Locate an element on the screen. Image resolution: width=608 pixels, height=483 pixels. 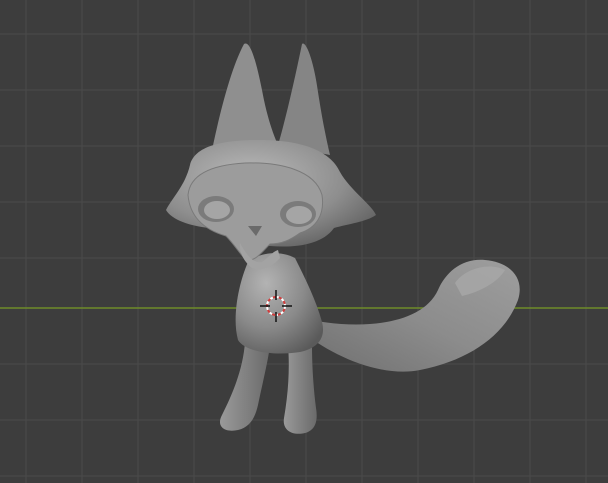
cat-ear-right is located at coordinates (304, 99).